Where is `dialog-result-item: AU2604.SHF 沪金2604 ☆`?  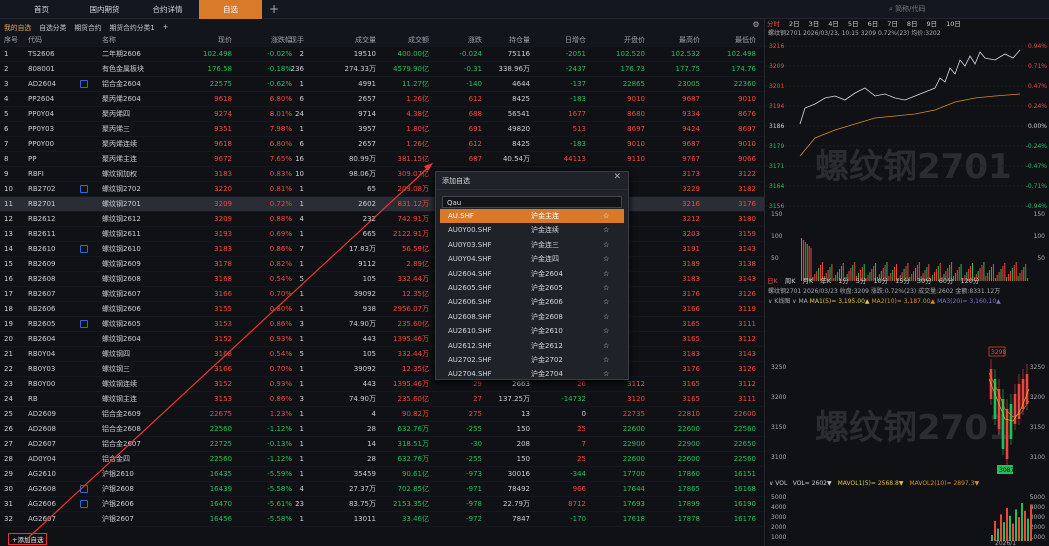
dialog-result-item: AU2604.SHF 沪金2604 ☆ is located at coordinates (532, 274).